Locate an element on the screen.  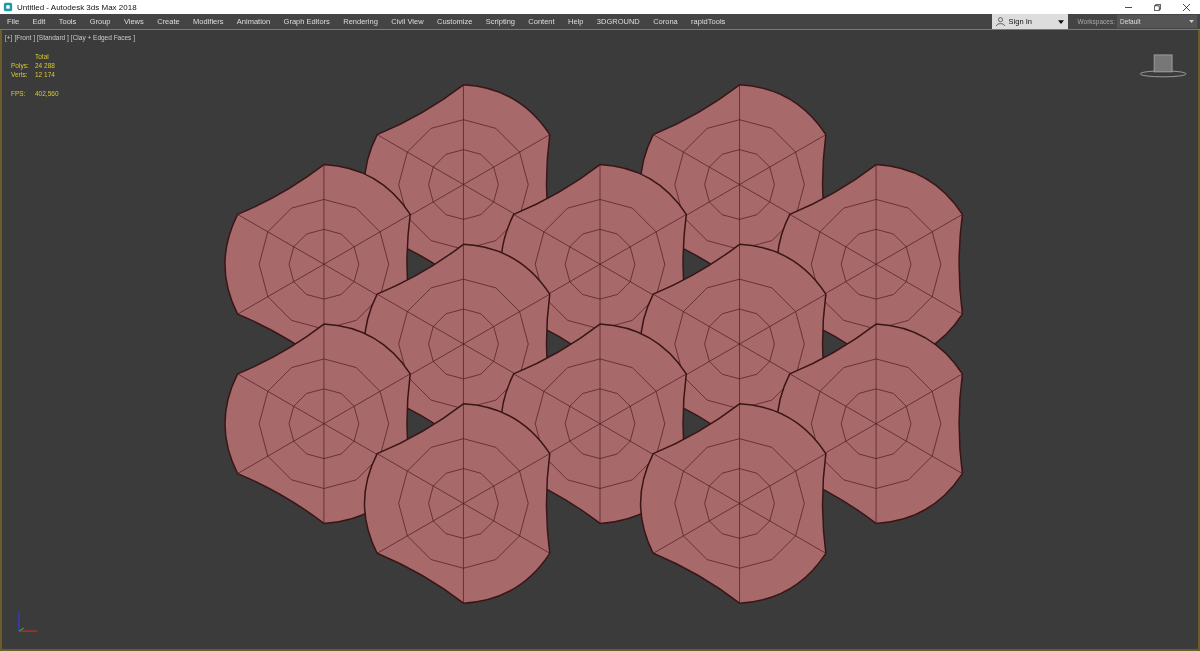
window-title: Untitled - Autodesk 3ds Max 2018 is located at coordinates (77, 7).